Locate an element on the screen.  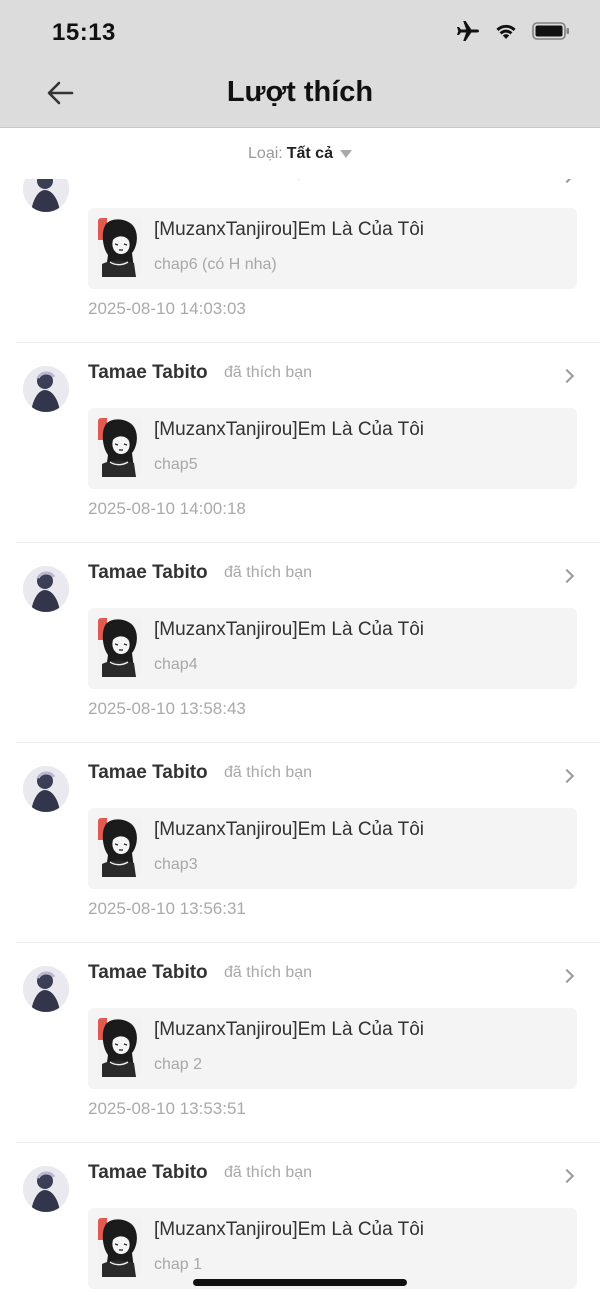
type-filter: Loại: Tất cả is located at coordinates (300, 154).